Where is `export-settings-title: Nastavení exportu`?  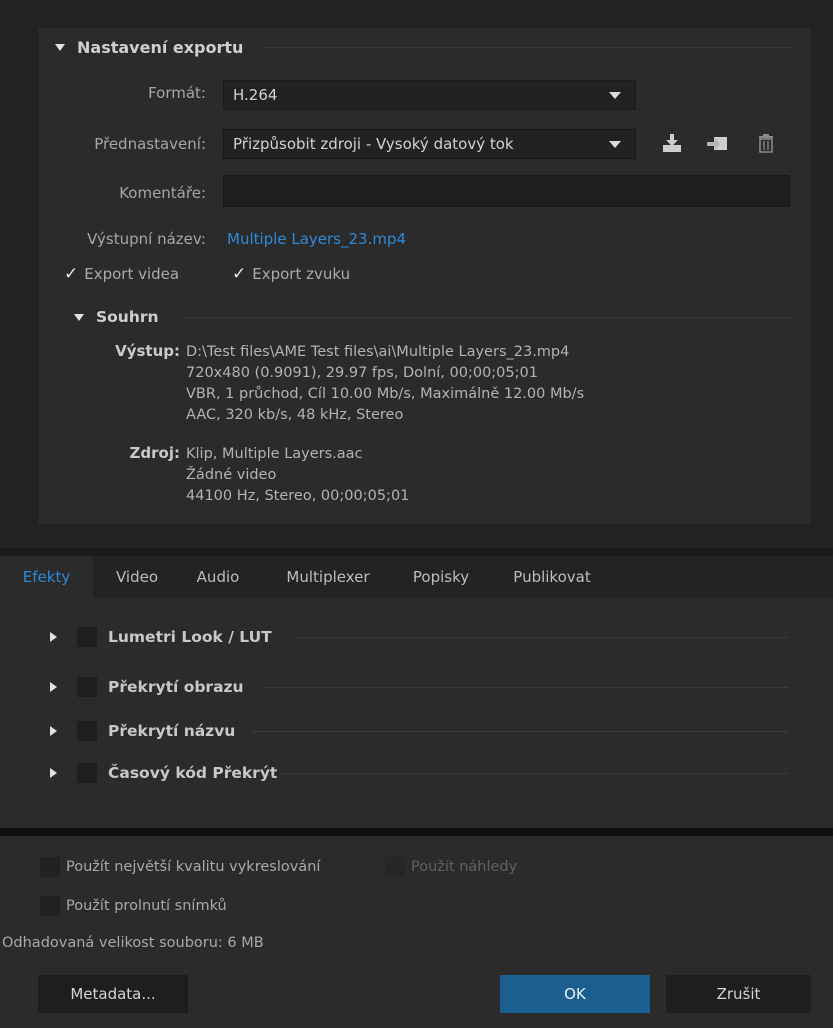
export-settings-title: Nastavení exportu is located at coordinates (160, 47).